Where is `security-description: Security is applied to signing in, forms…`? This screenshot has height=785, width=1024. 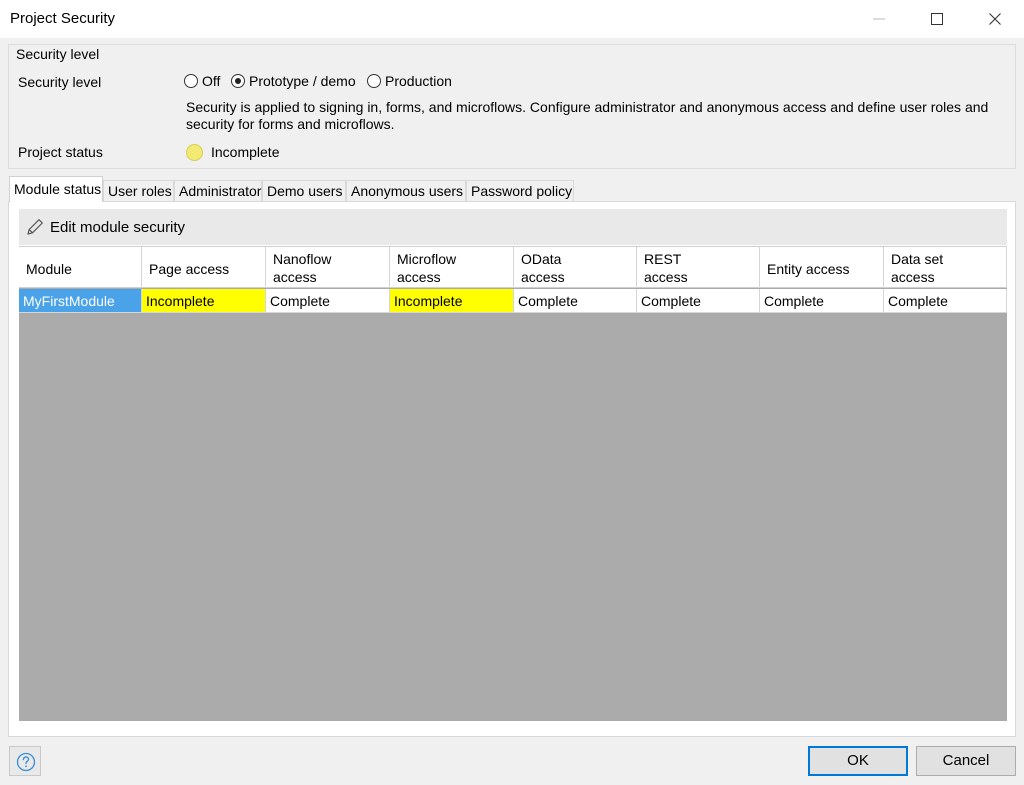
security-description: Security is applied to signing in, forms… is located at coordinates (587, 115).